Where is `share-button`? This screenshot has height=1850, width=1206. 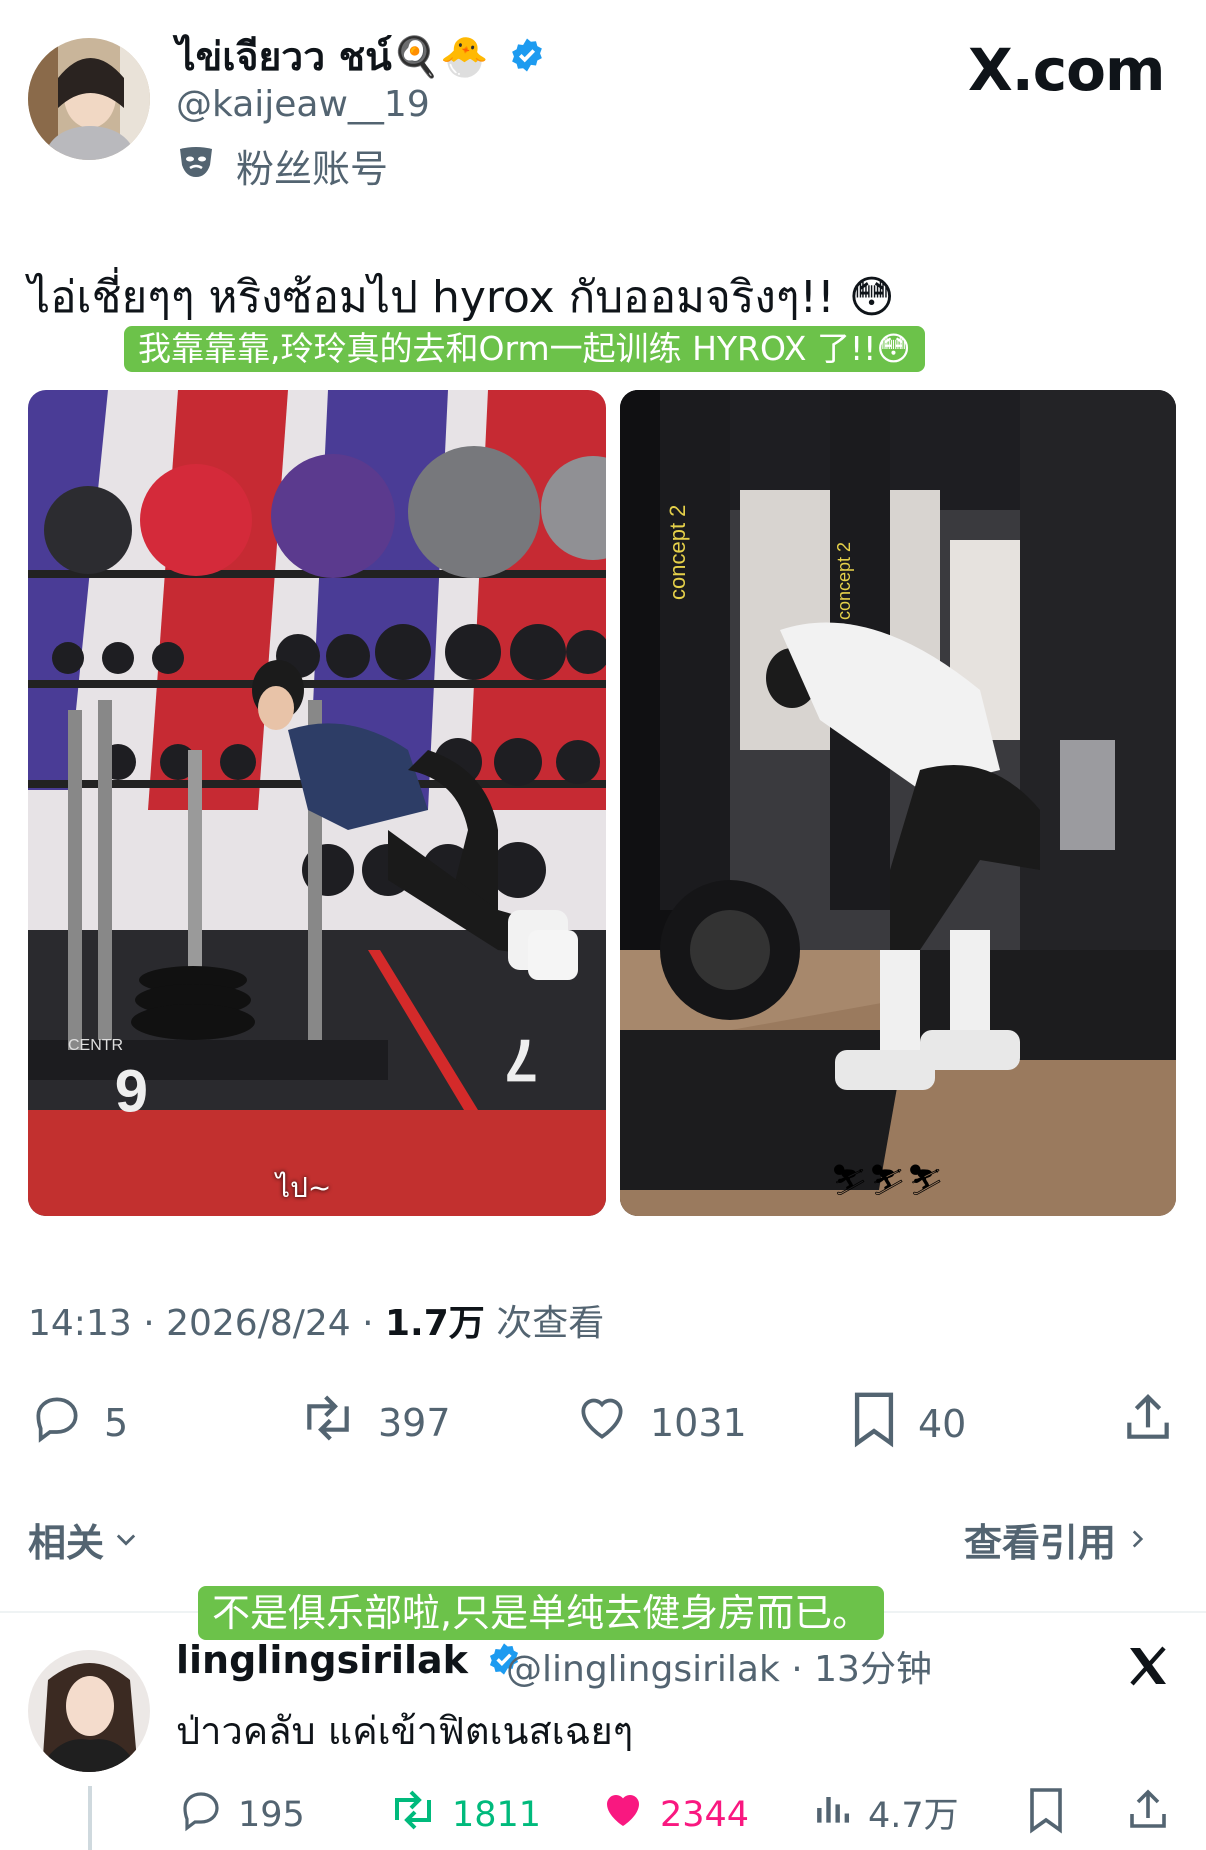
share-button is located at coordinates (1148, 1422).